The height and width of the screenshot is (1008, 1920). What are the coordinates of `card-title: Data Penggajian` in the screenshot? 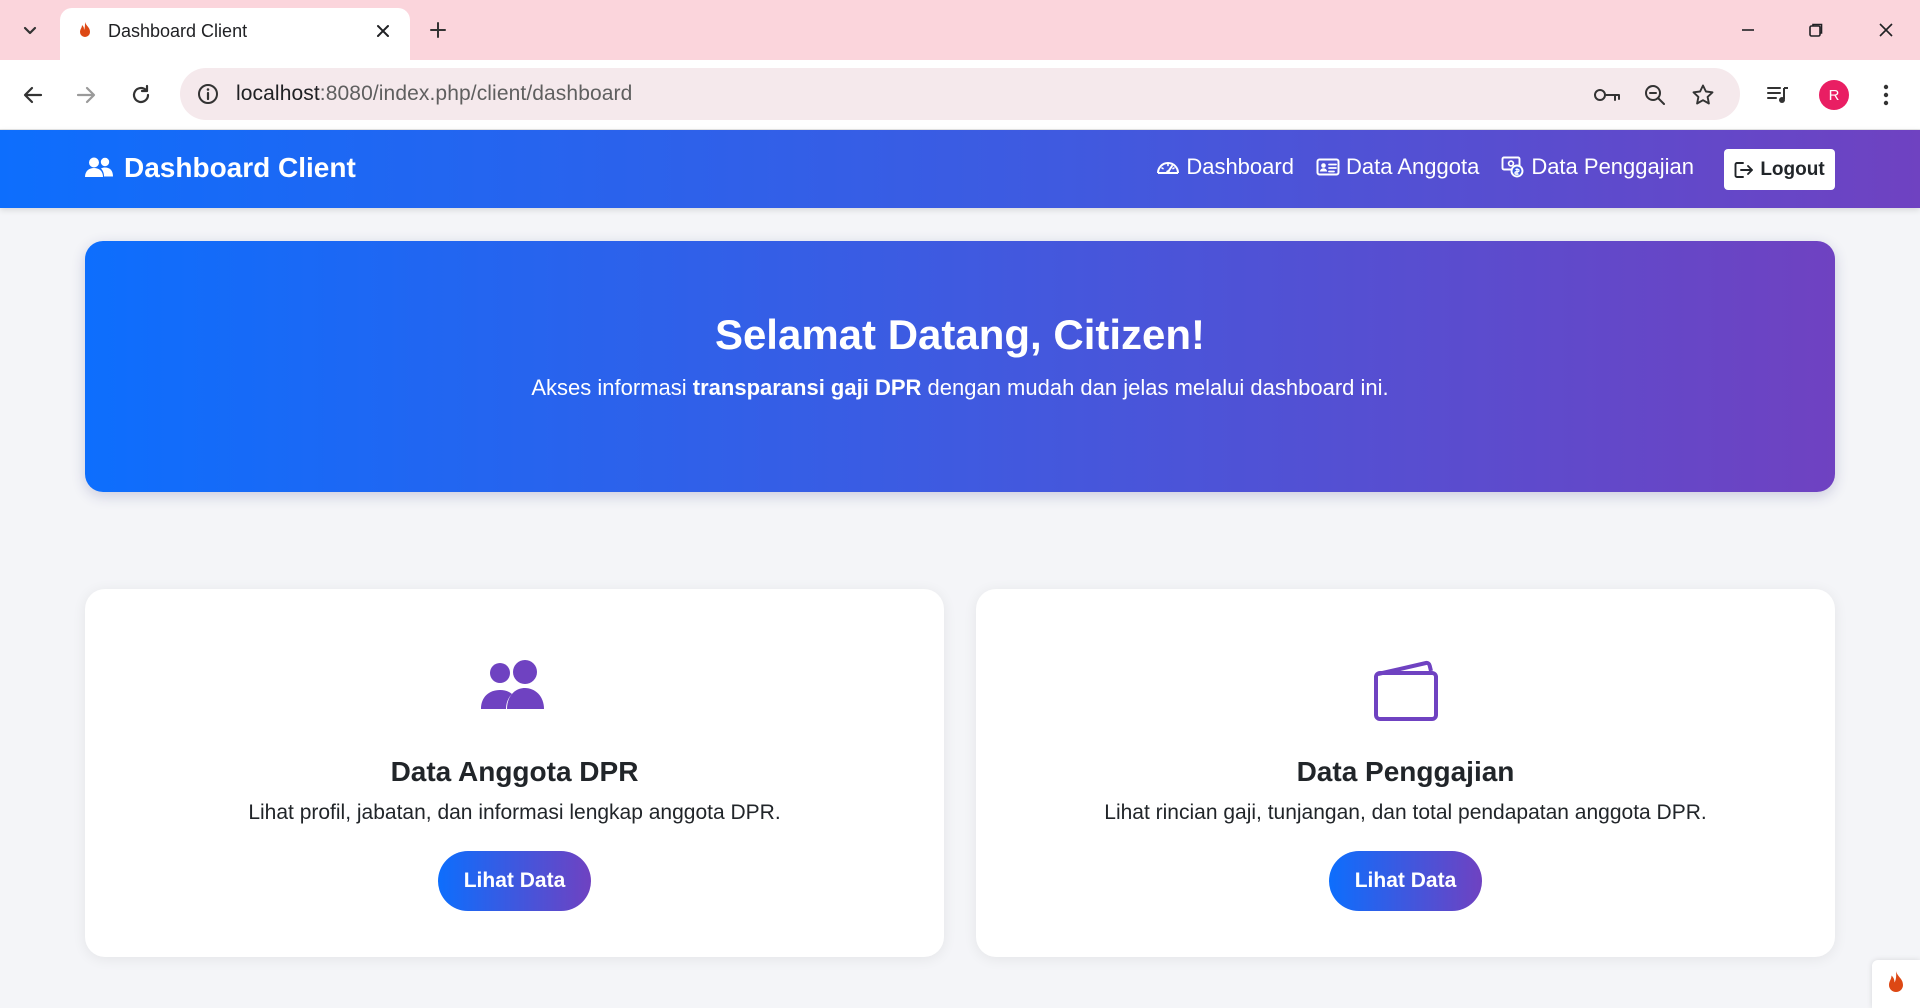 It's located at (1405, 771).